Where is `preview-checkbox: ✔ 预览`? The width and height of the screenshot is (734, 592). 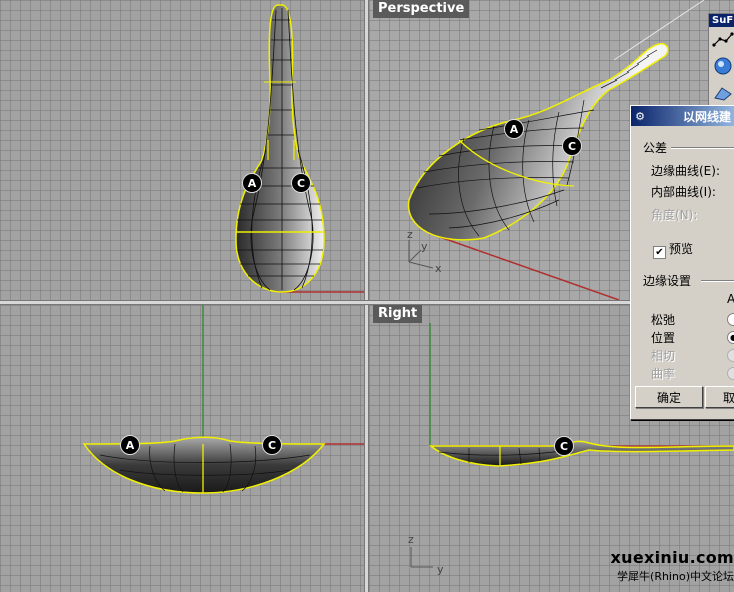 preview-checkbox: ✔ 预览 is located at coordinates (673, 249).